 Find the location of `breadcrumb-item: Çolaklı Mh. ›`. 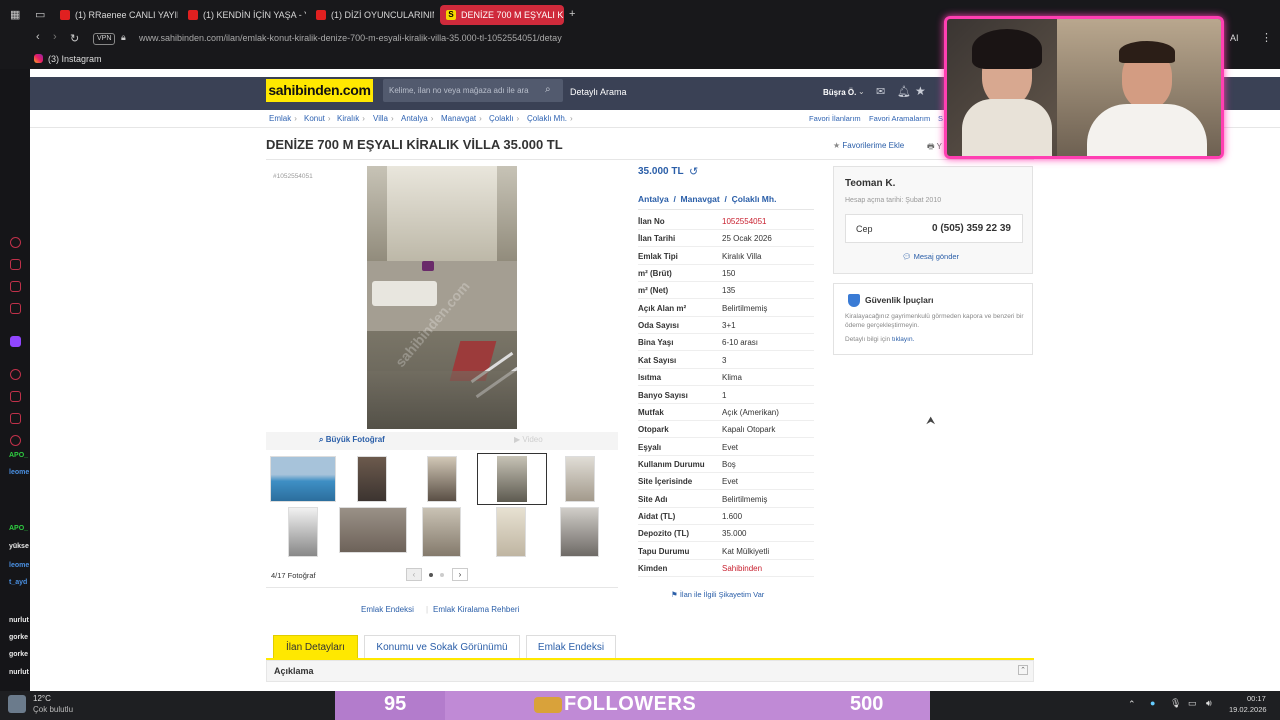

breadcrumb-item: Çolaklı Mh. › is located at coordinates (550, 118).